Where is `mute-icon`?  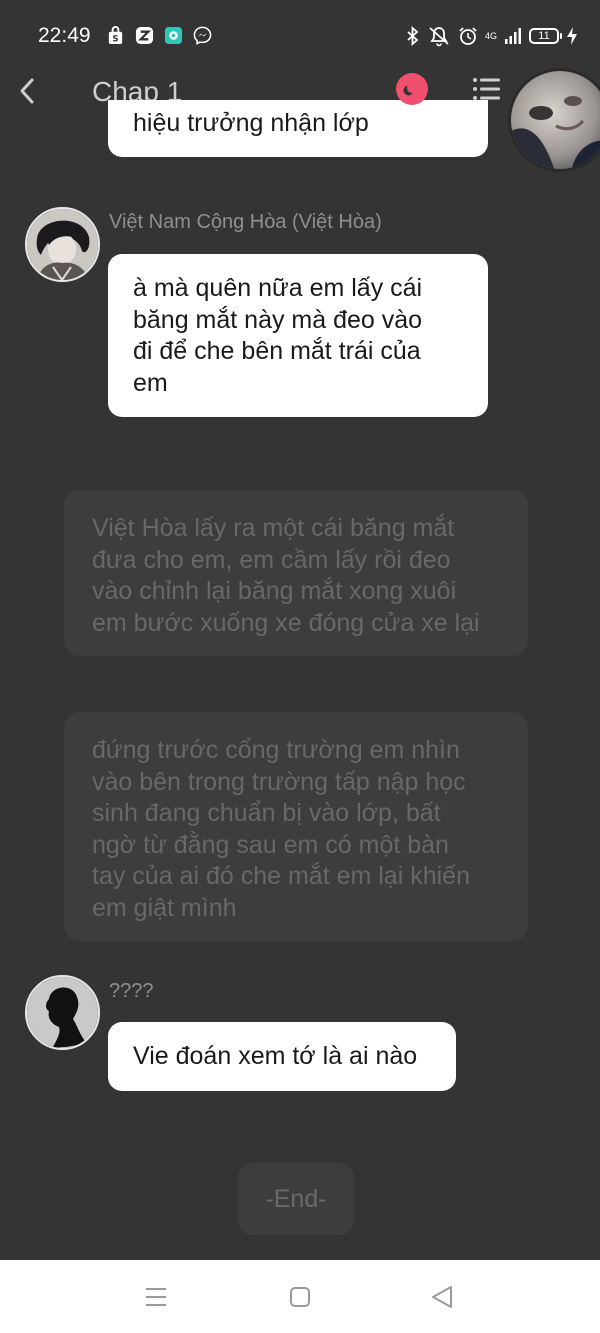 mute-icon is located at coordinates (439, 37).